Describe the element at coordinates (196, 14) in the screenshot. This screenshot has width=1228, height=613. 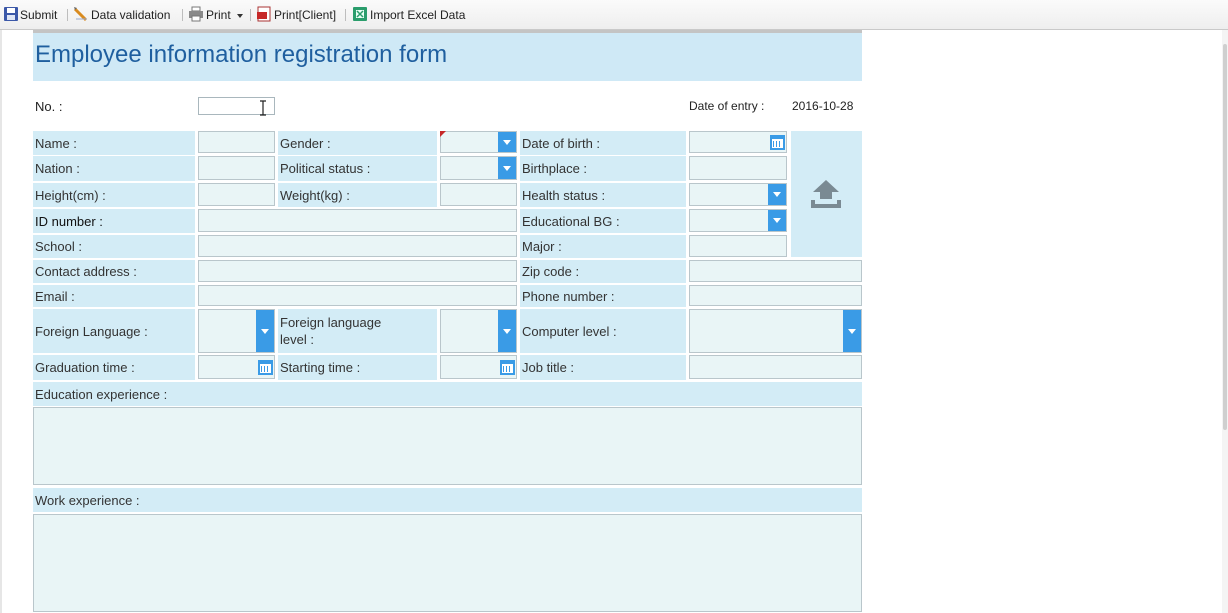
I see `printer-icon` at that location.